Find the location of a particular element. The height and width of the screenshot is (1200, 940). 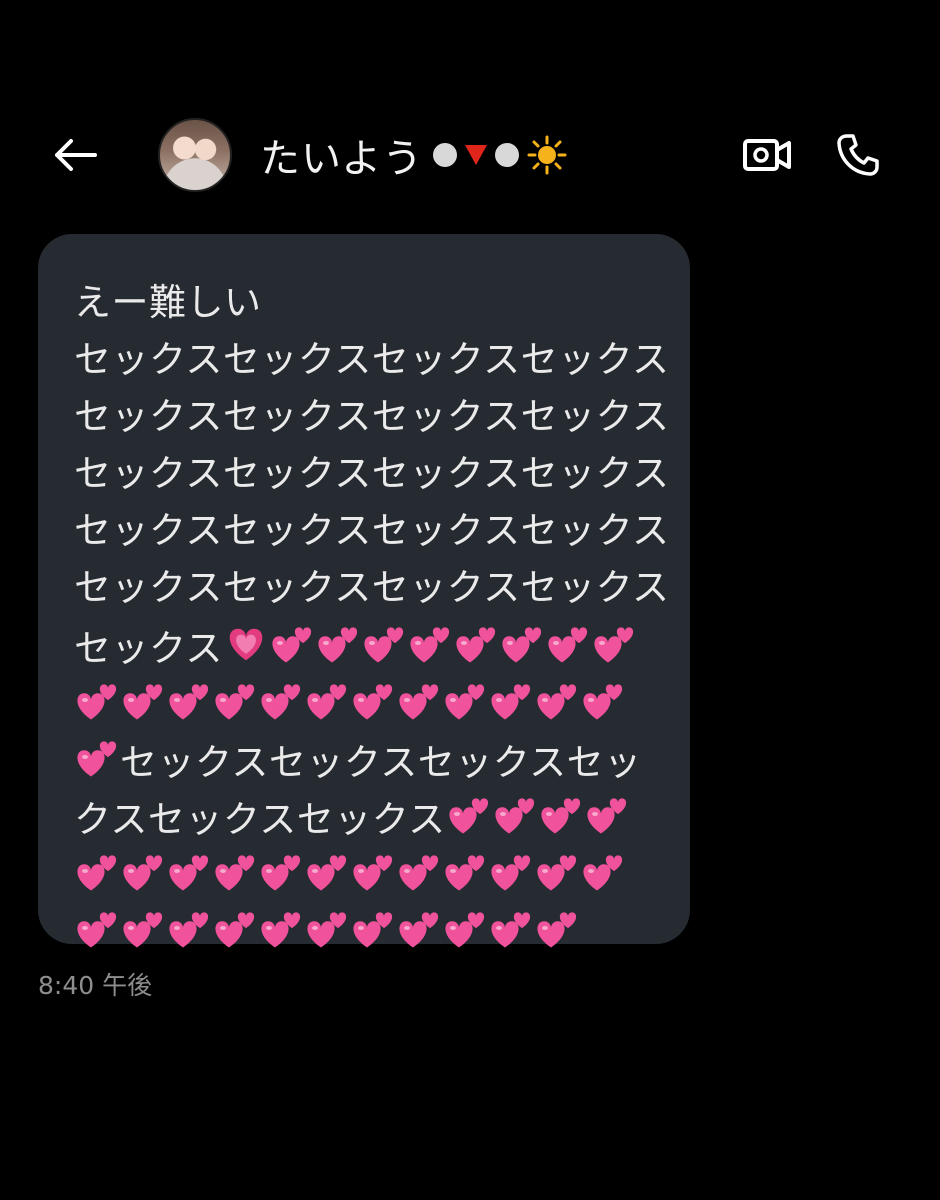

status-emoji-group is located at coordinates (500, 155).